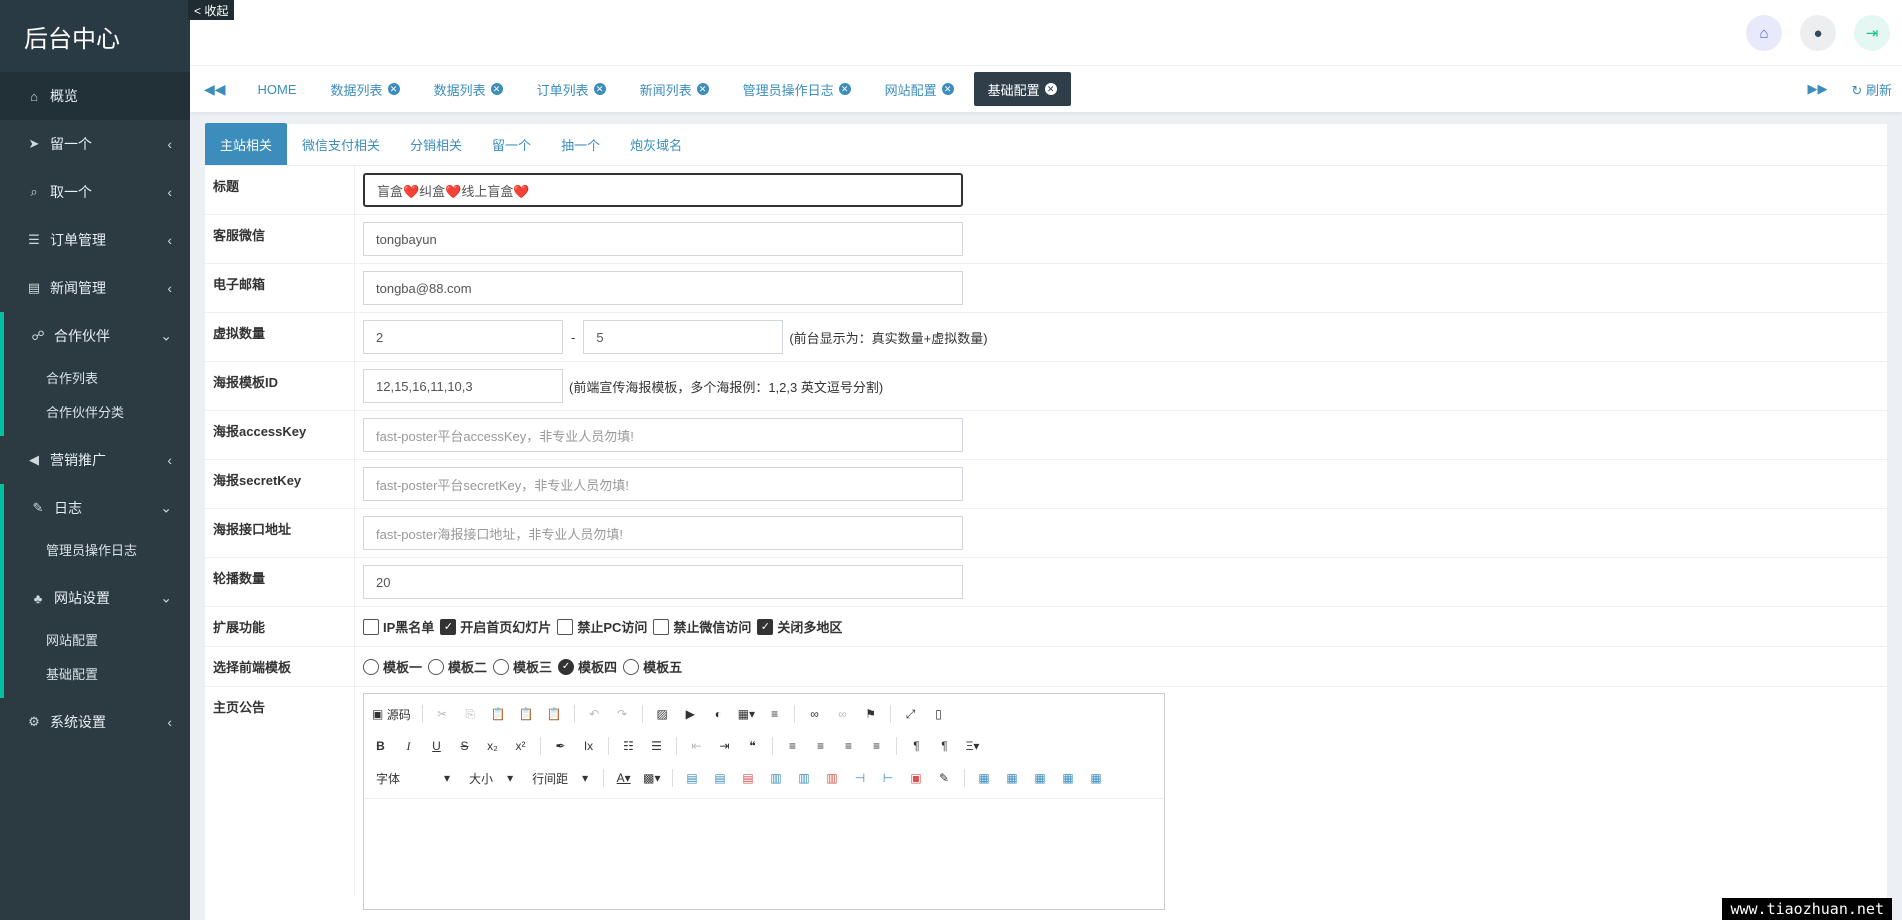 Image resolution: width=1902 pixels, height=920 pixels. Describe the element at coordinates (463, 337) in the screenshot. I see `virtual-min-input: 2` at that location.